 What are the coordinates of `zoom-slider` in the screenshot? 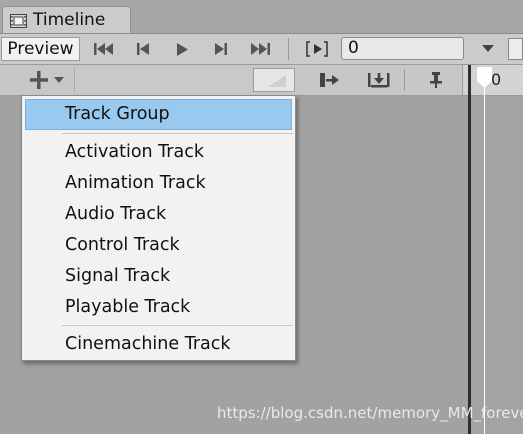 It's located at (274, 80).